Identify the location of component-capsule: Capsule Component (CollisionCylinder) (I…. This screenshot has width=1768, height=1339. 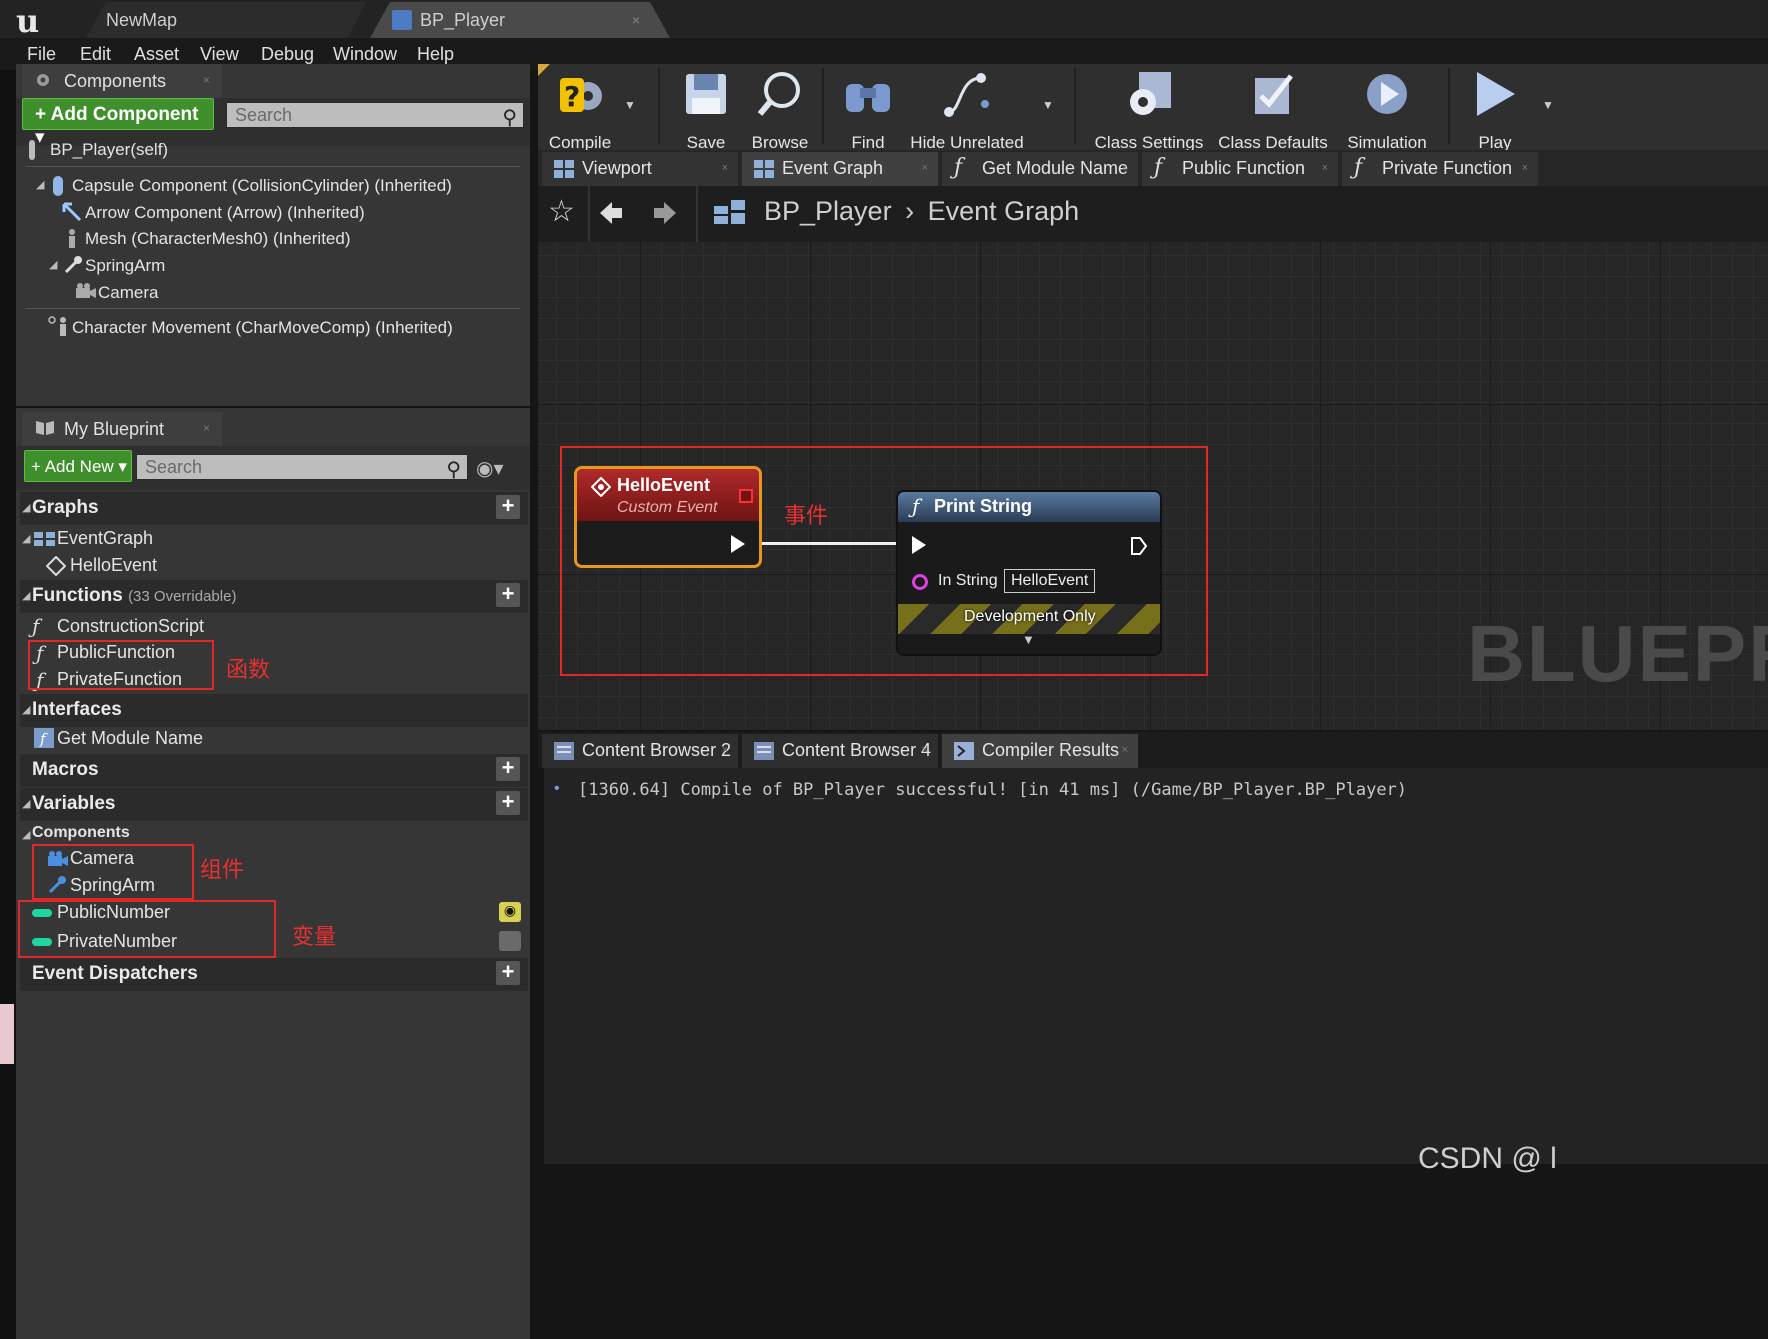
(262, 186).